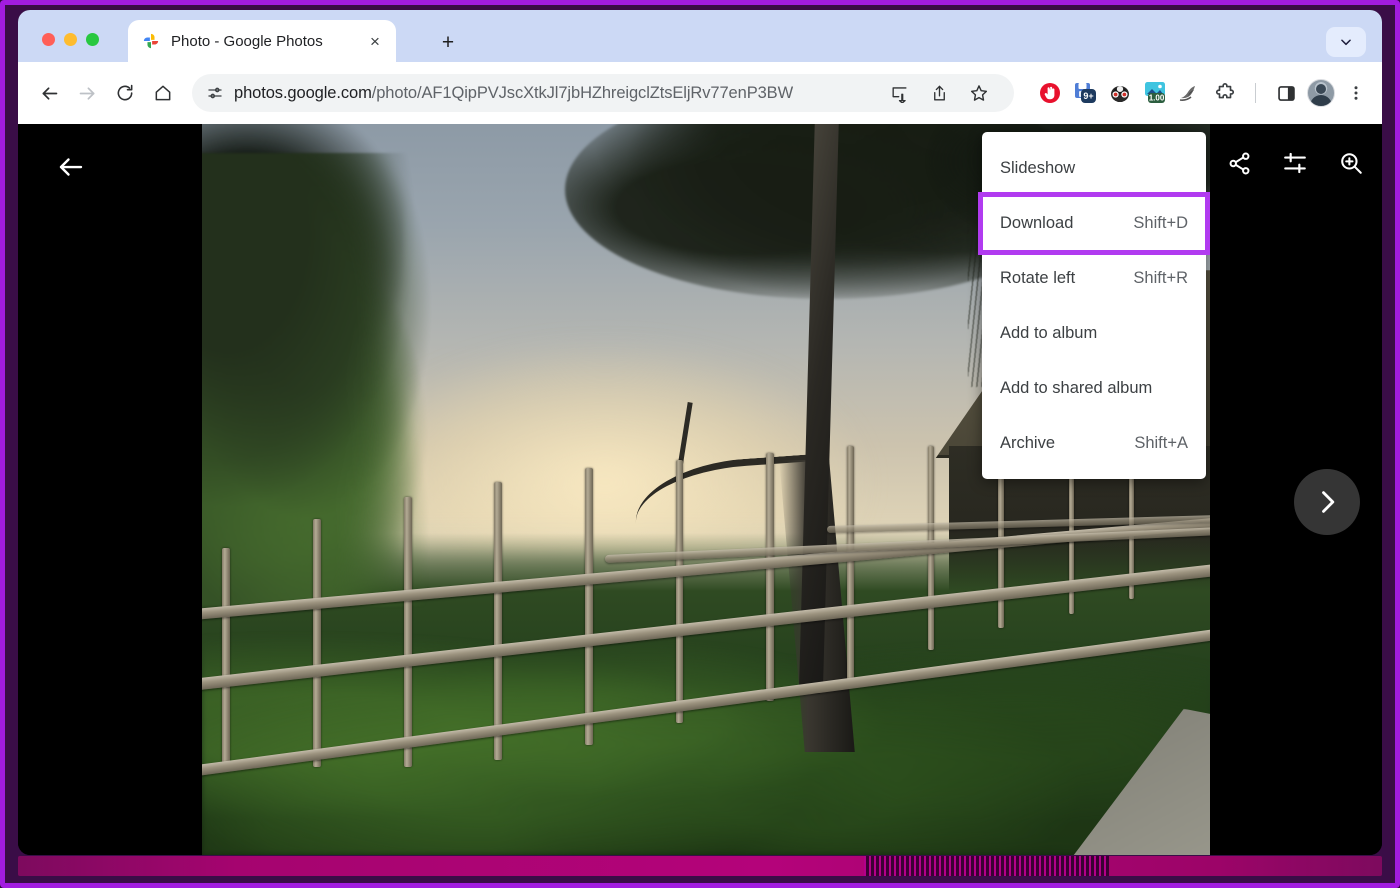  Describe the element at coordinates (48, 39) in the screenshot. I see `close-window-button` at that location.